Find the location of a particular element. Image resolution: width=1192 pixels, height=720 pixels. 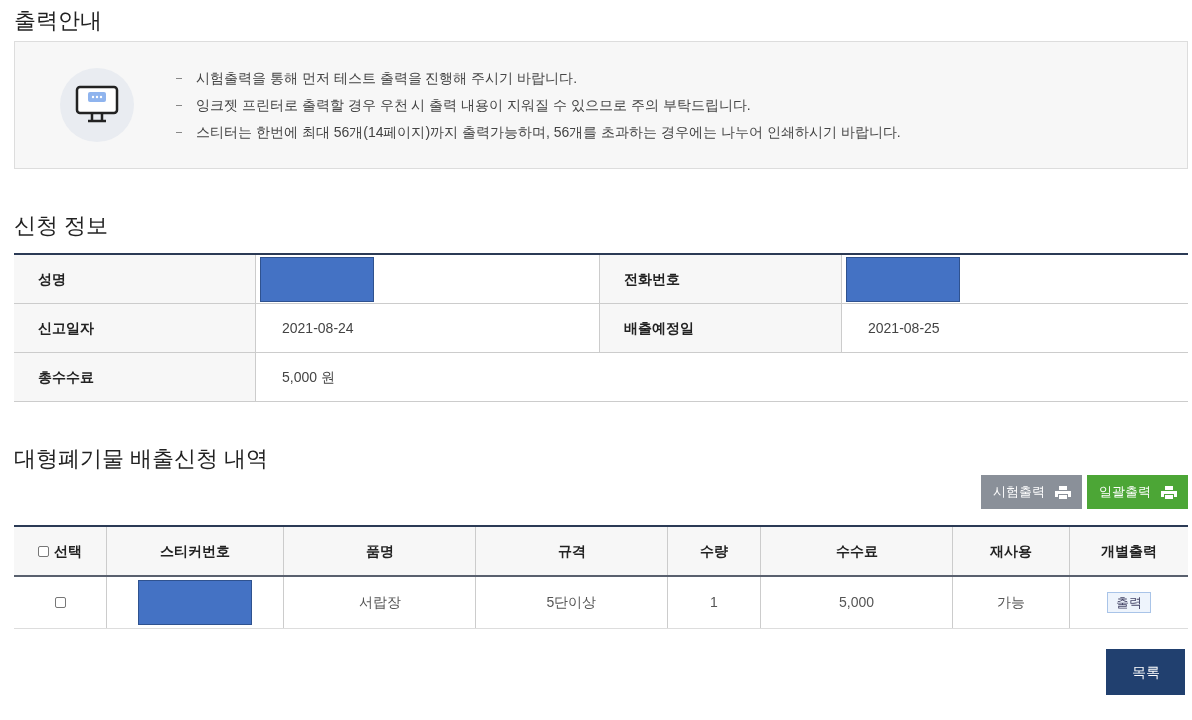

field-label: 총수수료 is located at coordinates (135, 377).